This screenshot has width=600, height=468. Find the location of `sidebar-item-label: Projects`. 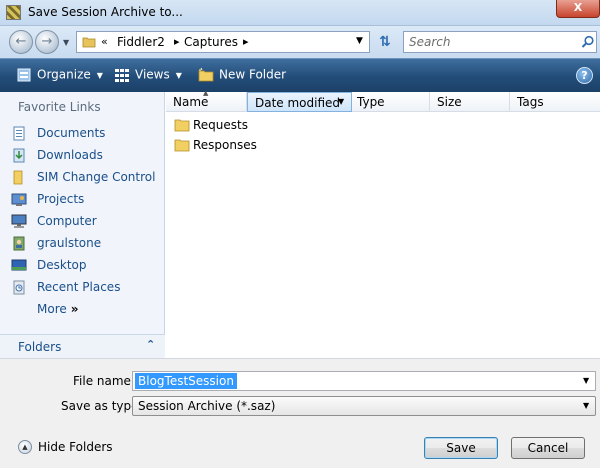

sidebar-item-label: Projects is located at coordinates (61, 199).